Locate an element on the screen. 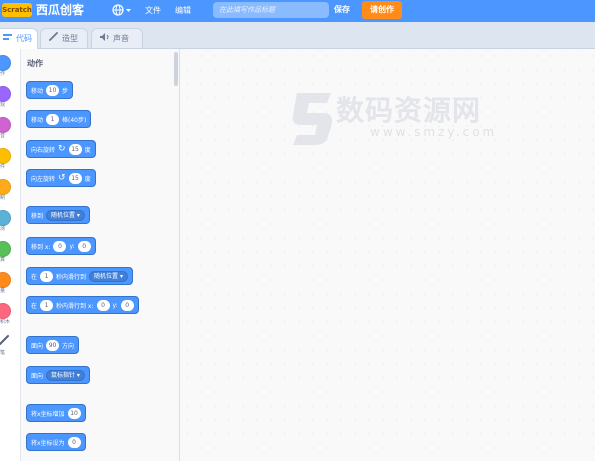 The image size is (595, 461). watermark-logo is located at coordinates (312, 119).